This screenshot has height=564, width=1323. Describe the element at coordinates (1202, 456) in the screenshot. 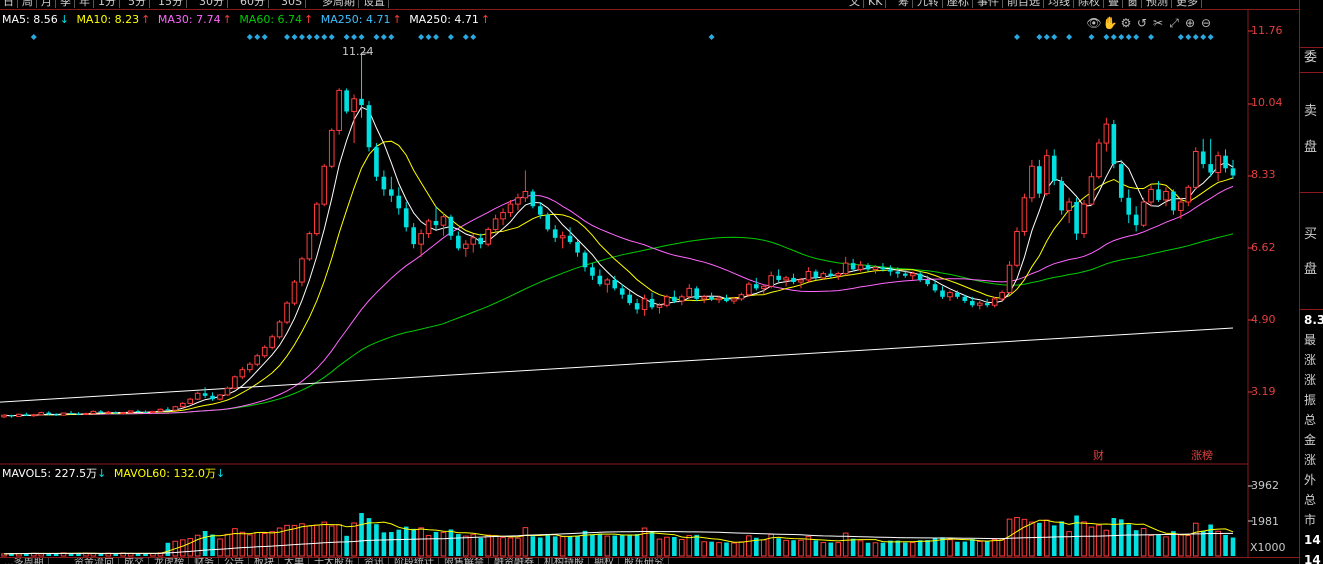

I see `top-gainers-tag: 涨榜` at that location.